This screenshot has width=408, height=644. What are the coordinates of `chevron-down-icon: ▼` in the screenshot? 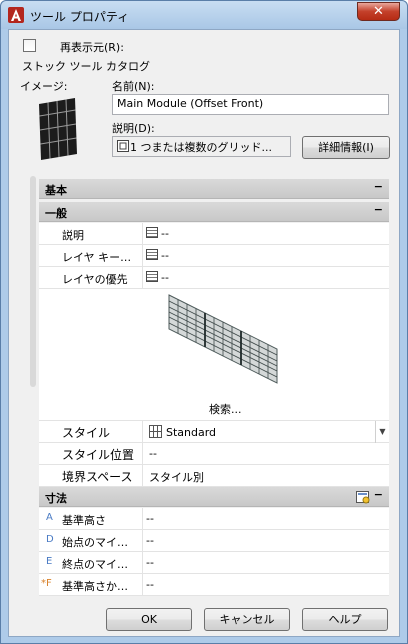 It's located at (382, 432).